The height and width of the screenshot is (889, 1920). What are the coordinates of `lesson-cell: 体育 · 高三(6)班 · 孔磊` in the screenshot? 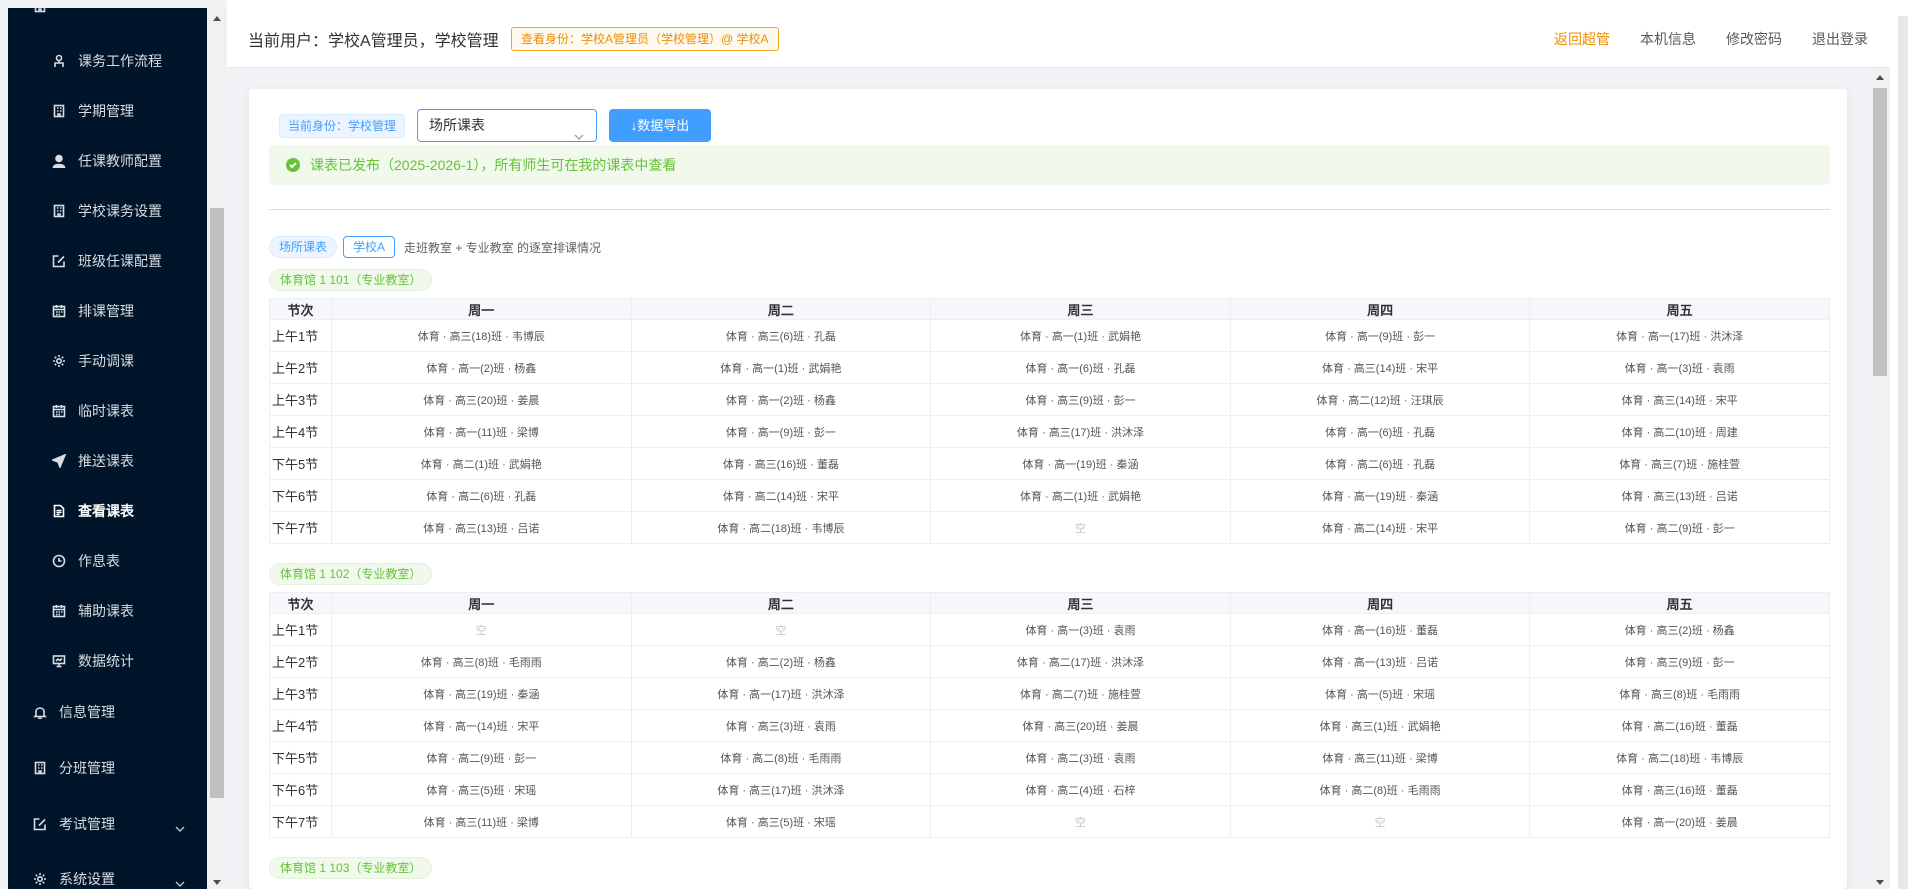 It's located at (781, 335).